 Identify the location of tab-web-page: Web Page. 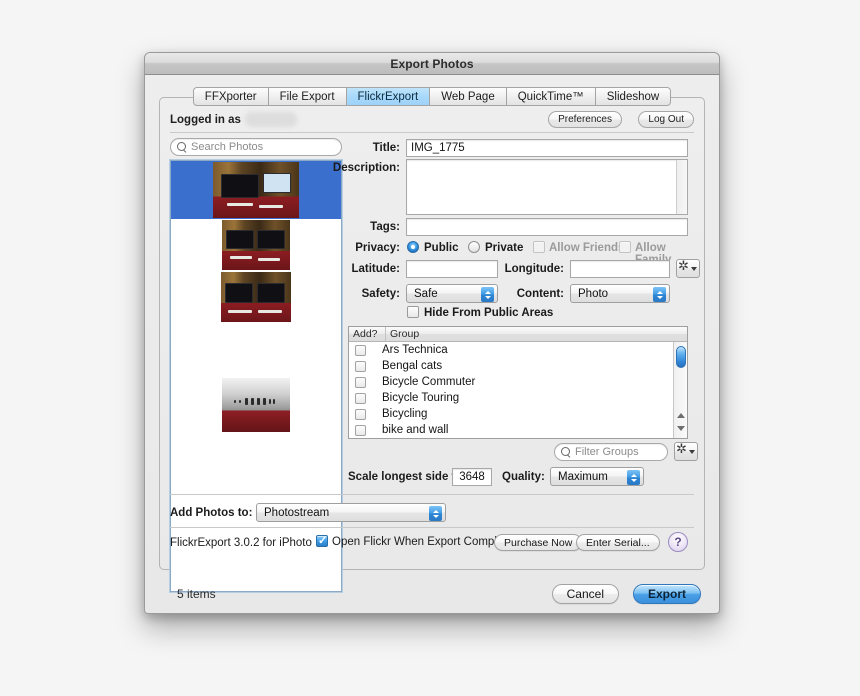
(468, 96).